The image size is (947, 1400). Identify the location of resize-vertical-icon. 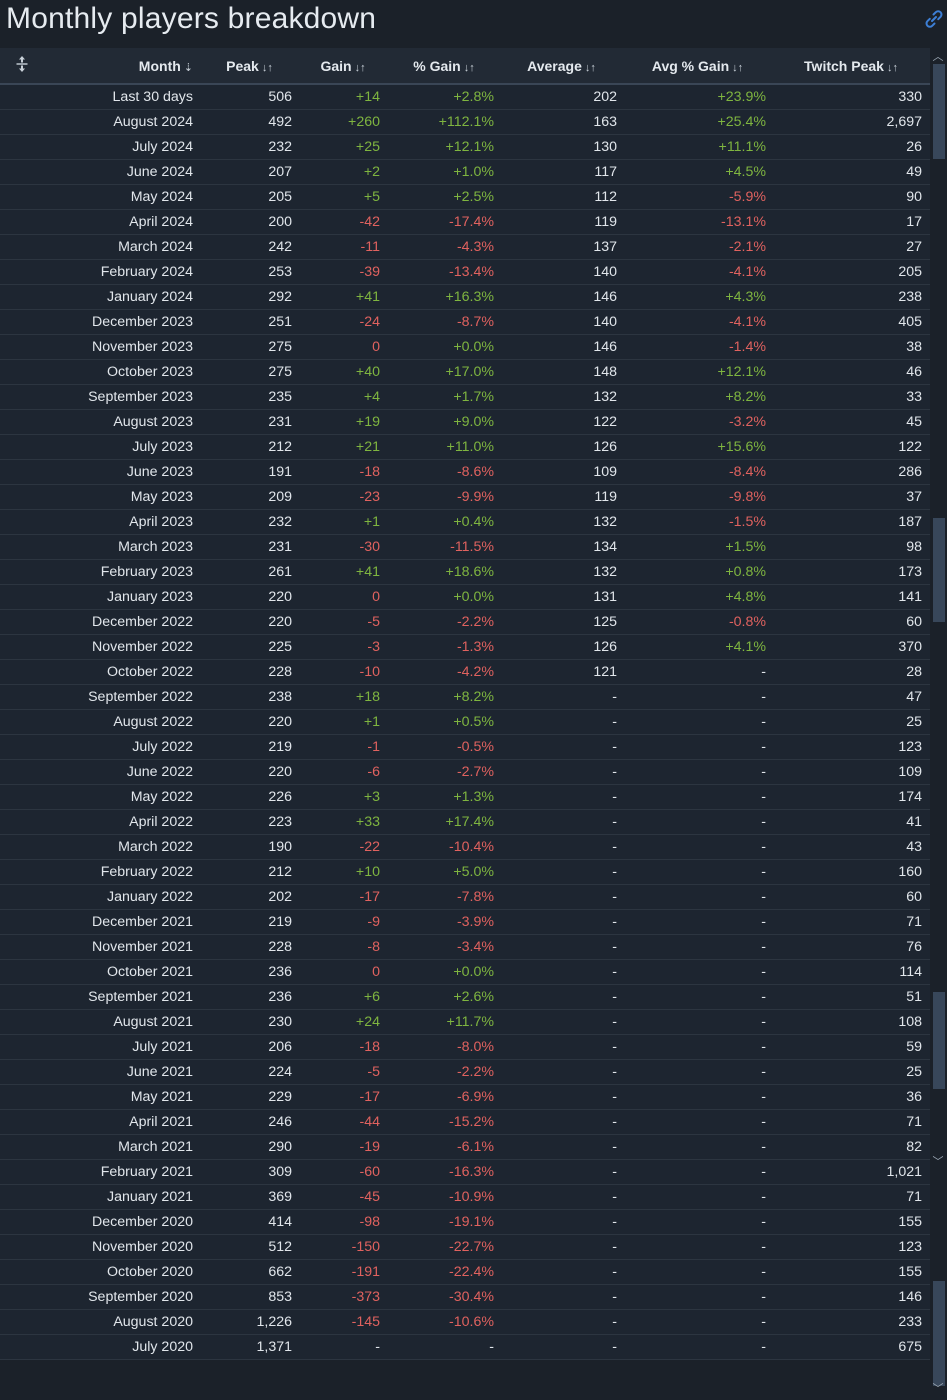
(22, 64).